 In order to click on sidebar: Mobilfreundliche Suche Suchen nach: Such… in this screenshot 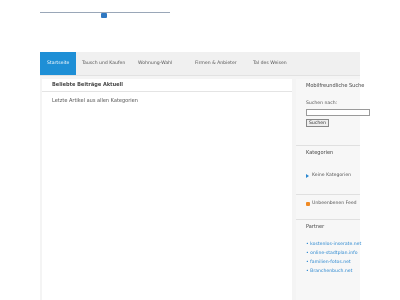, I will do `click(333, 189)`.